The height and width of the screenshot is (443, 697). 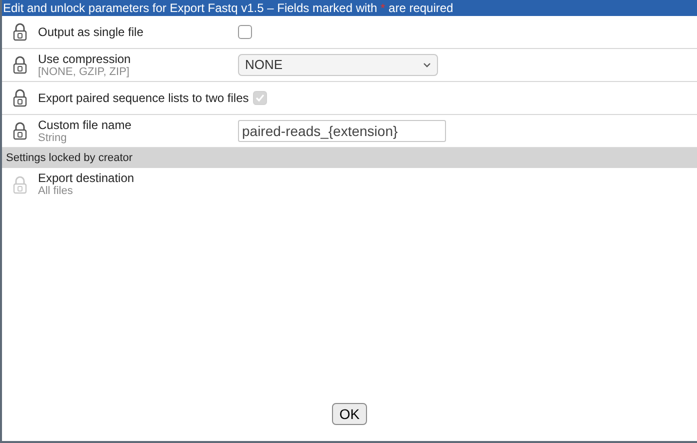 I want to click on ok-button: OK, so click(x=349, y=414).